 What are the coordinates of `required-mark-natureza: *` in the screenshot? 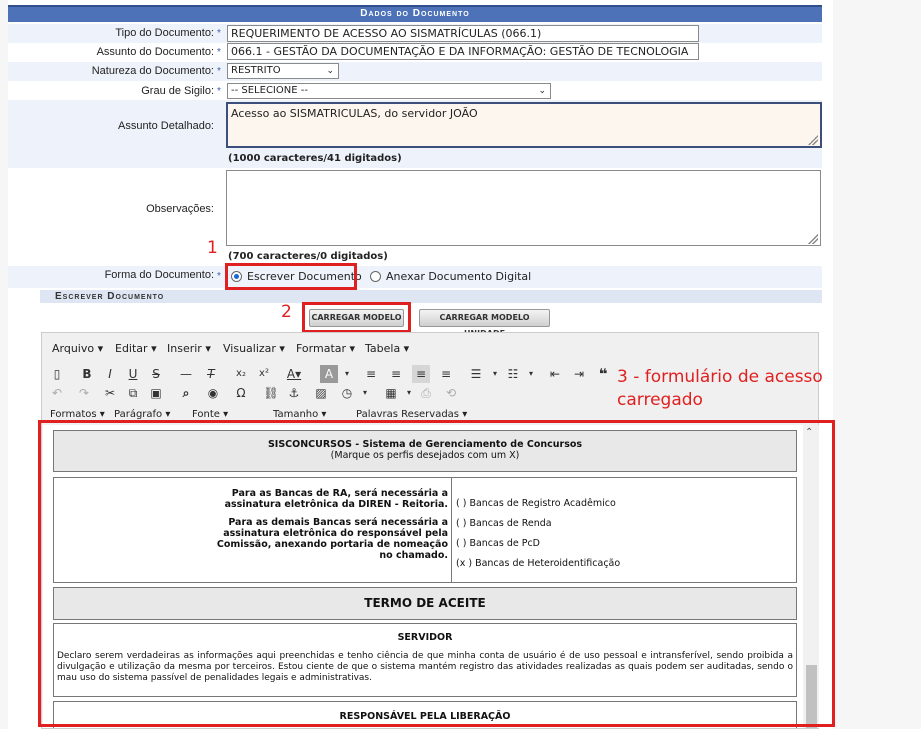 It's located at (219, 71).